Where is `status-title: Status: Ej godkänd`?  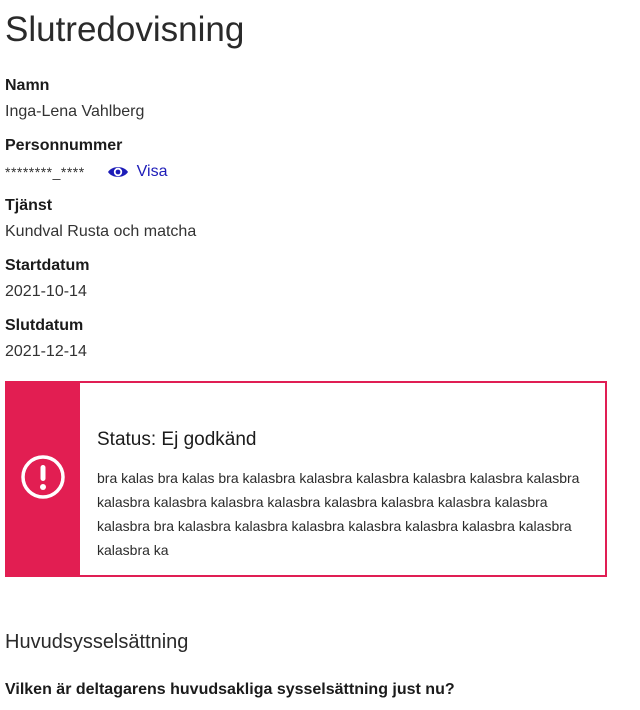
status-title: Status: Ej godkänd is located at coordinates (177, 439).